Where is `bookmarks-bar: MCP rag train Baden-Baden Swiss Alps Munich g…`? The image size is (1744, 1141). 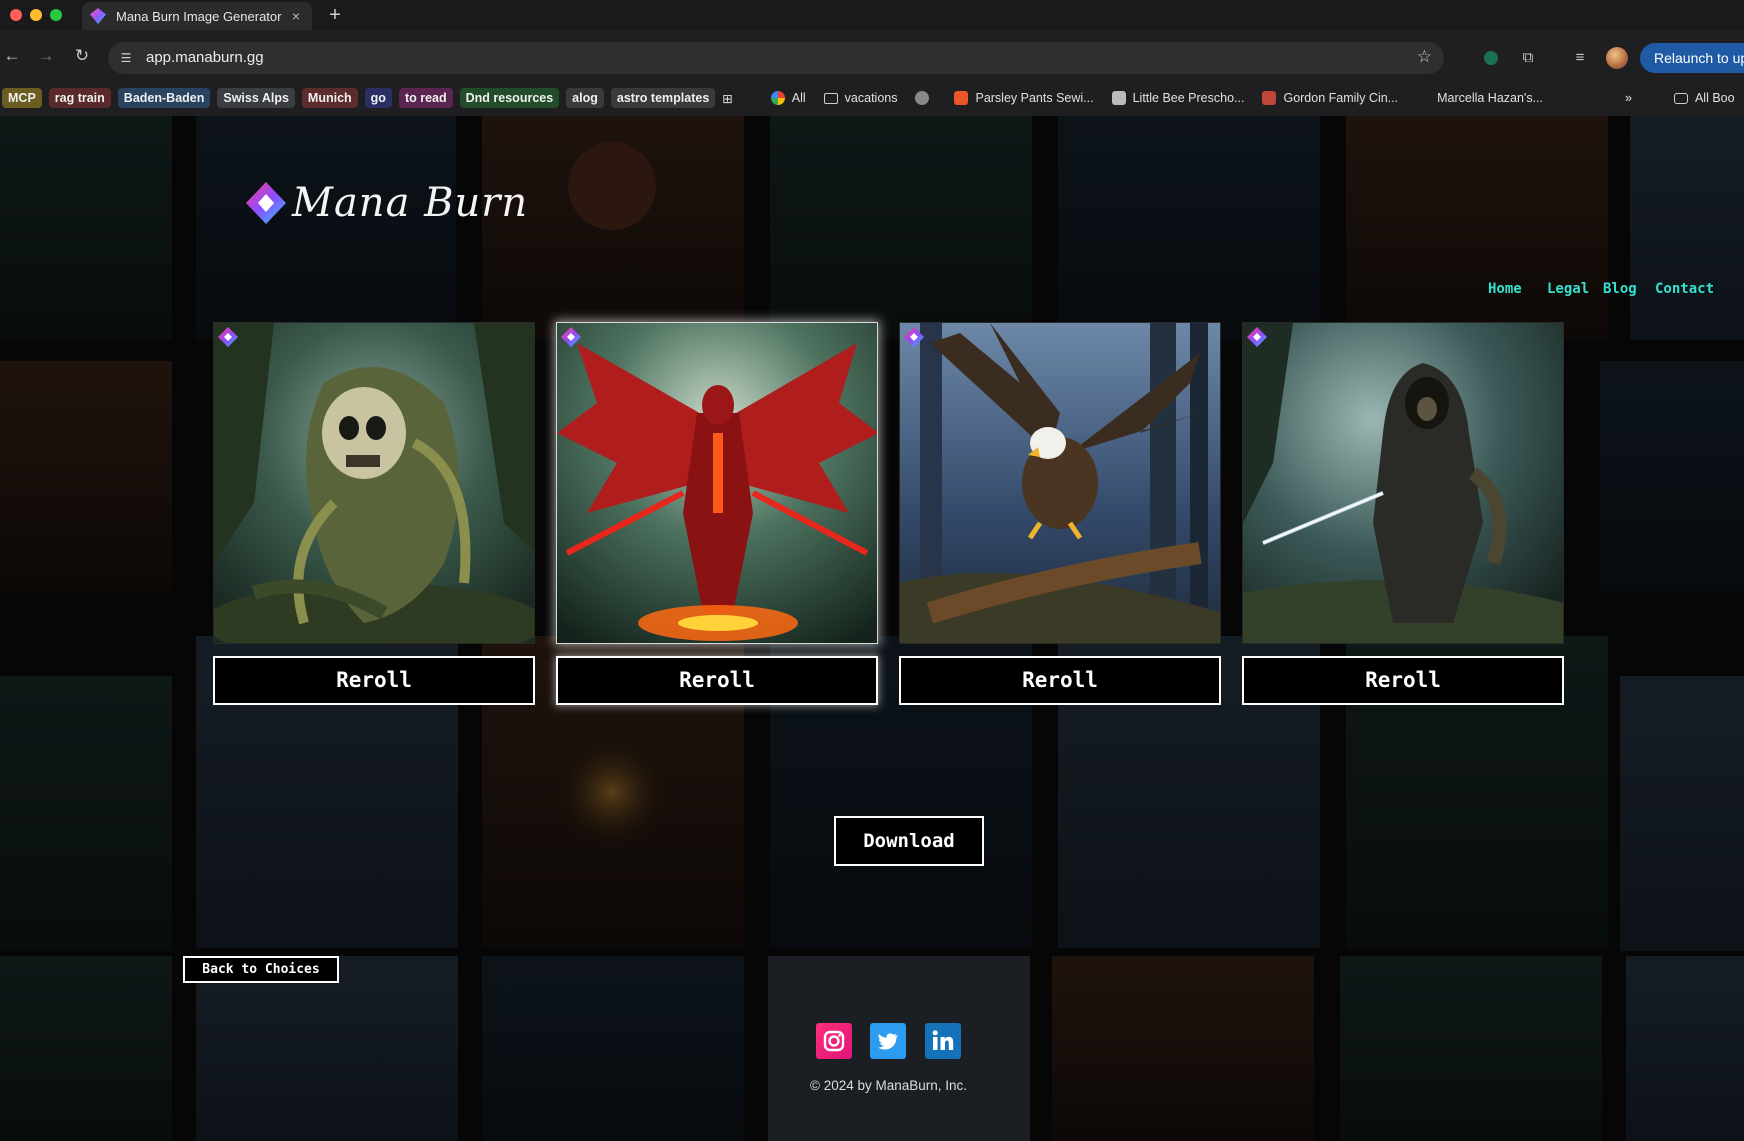
bookmarks-bar: MCP rag train Baden-Baden Swiss Alps Munich g… is located at coordinates (872, 98).